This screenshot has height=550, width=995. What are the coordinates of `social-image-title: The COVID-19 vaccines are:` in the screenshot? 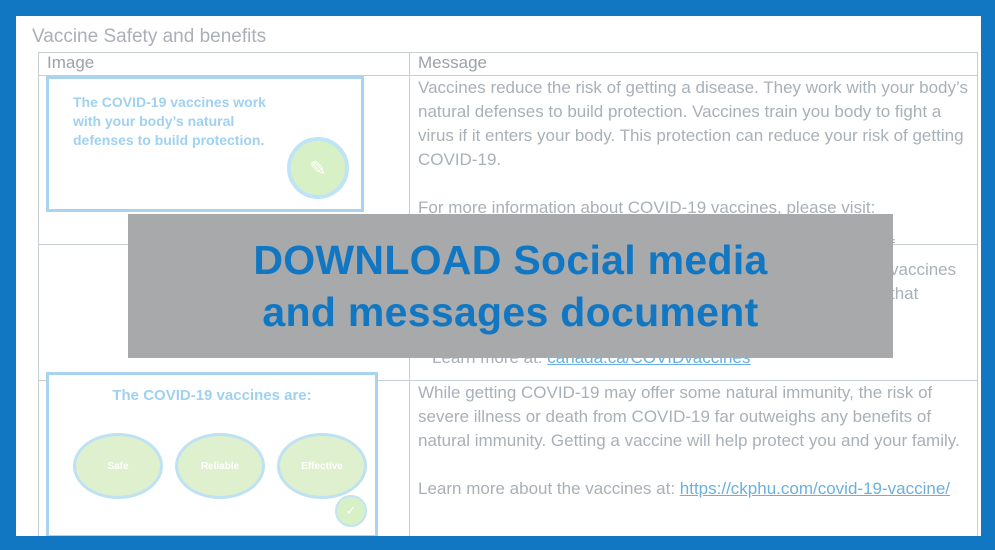 It's located at (212, 395).